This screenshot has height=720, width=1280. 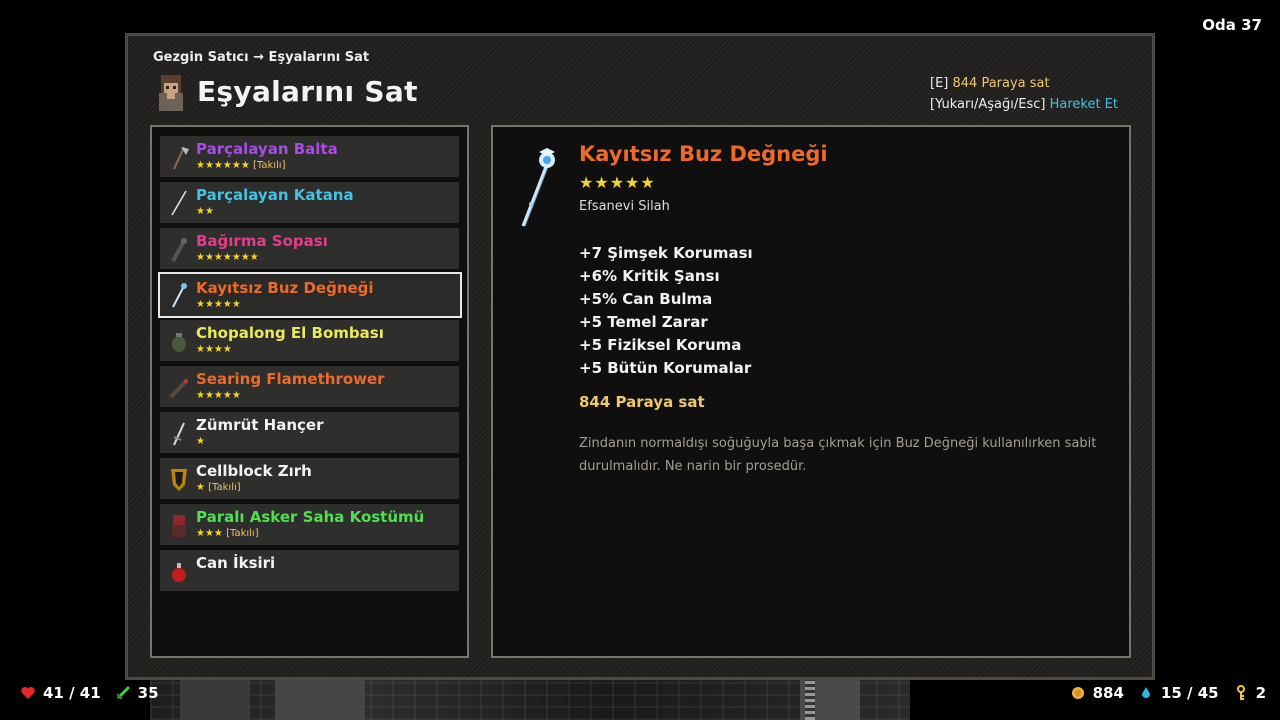 What do you see at coordinates (1260, 693) in the screenshot?
I see `keys-value: 2` at bounding box center [1260, 693].